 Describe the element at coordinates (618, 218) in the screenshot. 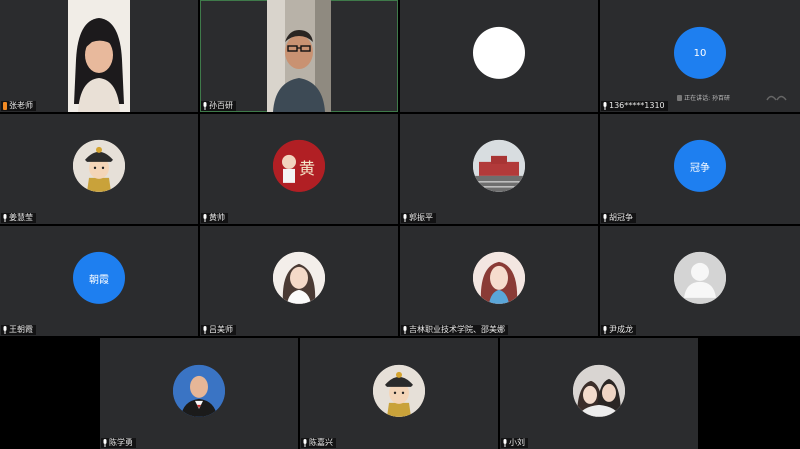

I see `participant-name-label: 胡冠争` at that location.